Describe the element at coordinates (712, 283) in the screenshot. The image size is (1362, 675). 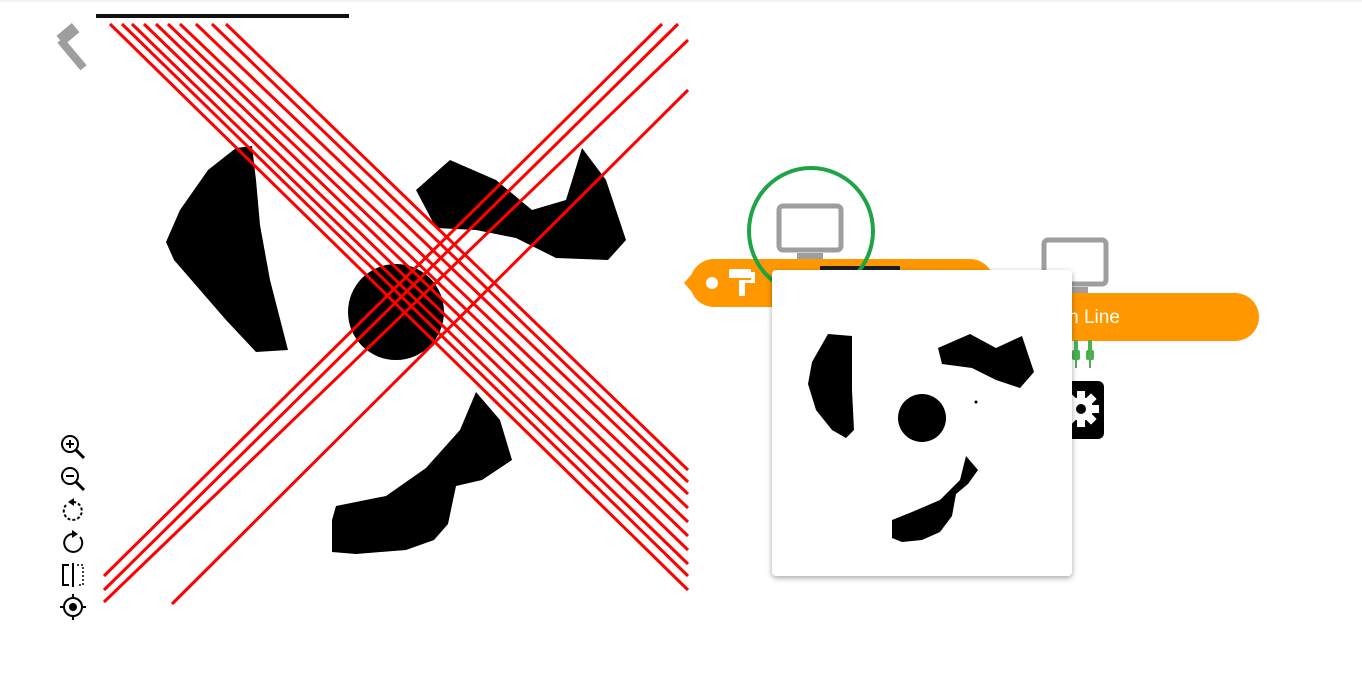
I see `paint-block-dot` at that location.